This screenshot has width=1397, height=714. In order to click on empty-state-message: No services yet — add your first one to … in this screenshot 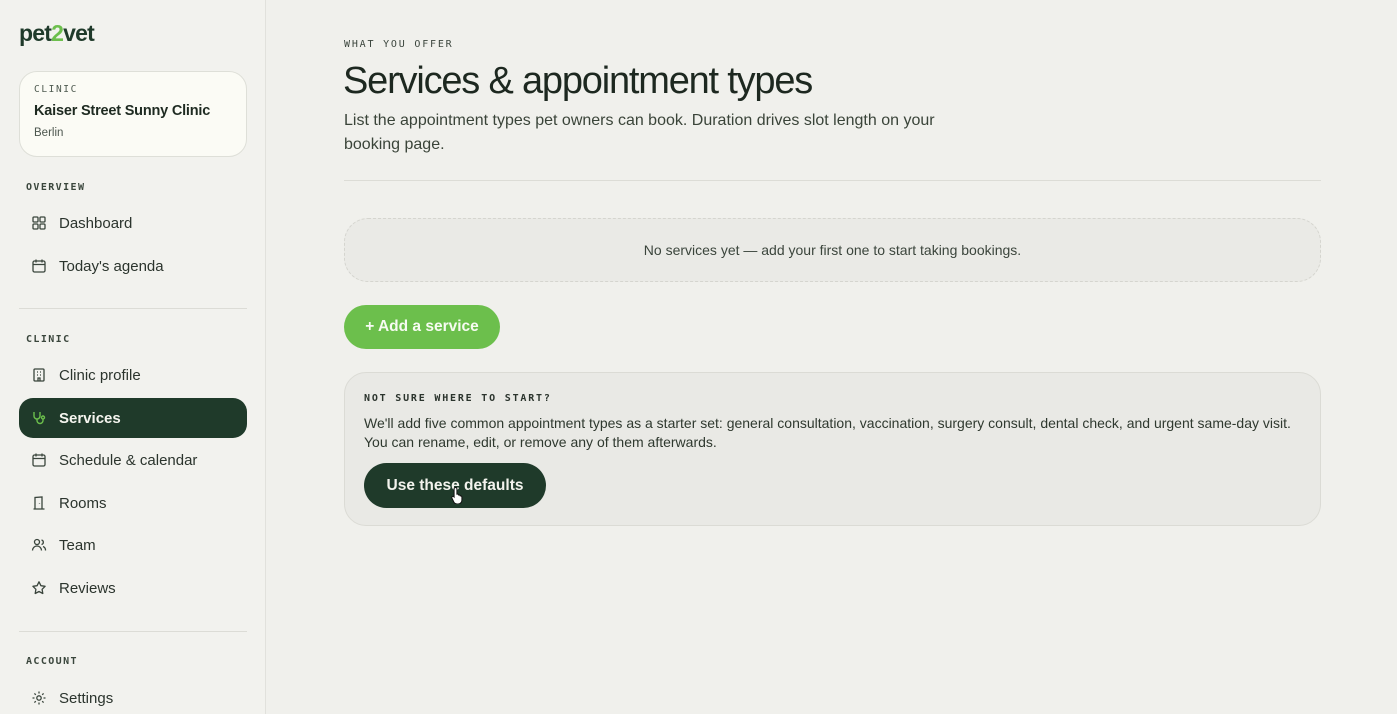, I will do `click(832, 250)`.